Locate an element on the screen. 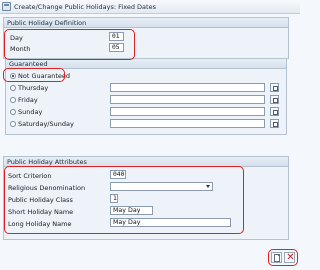 Image resolution: width=320 pixels, height=270 pixels. friday-label: Friday is located at coordinates (28, 100).